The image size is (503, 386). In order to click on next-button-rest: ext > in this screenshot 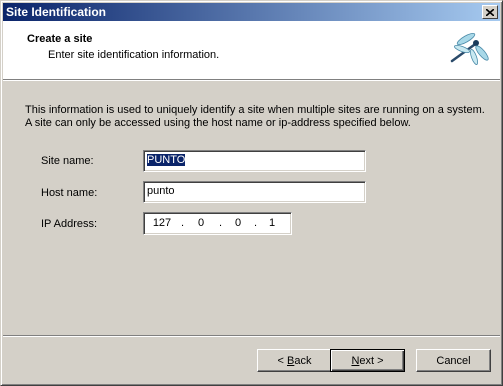, I will do `click(371, 360)`.